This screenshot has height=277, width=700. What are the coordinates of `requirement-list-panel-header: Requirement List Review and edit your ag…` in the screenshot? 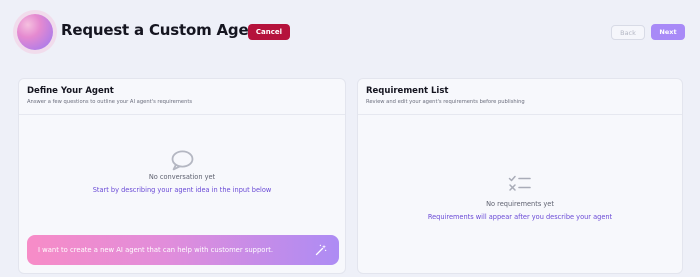 It's located at (520, 97).